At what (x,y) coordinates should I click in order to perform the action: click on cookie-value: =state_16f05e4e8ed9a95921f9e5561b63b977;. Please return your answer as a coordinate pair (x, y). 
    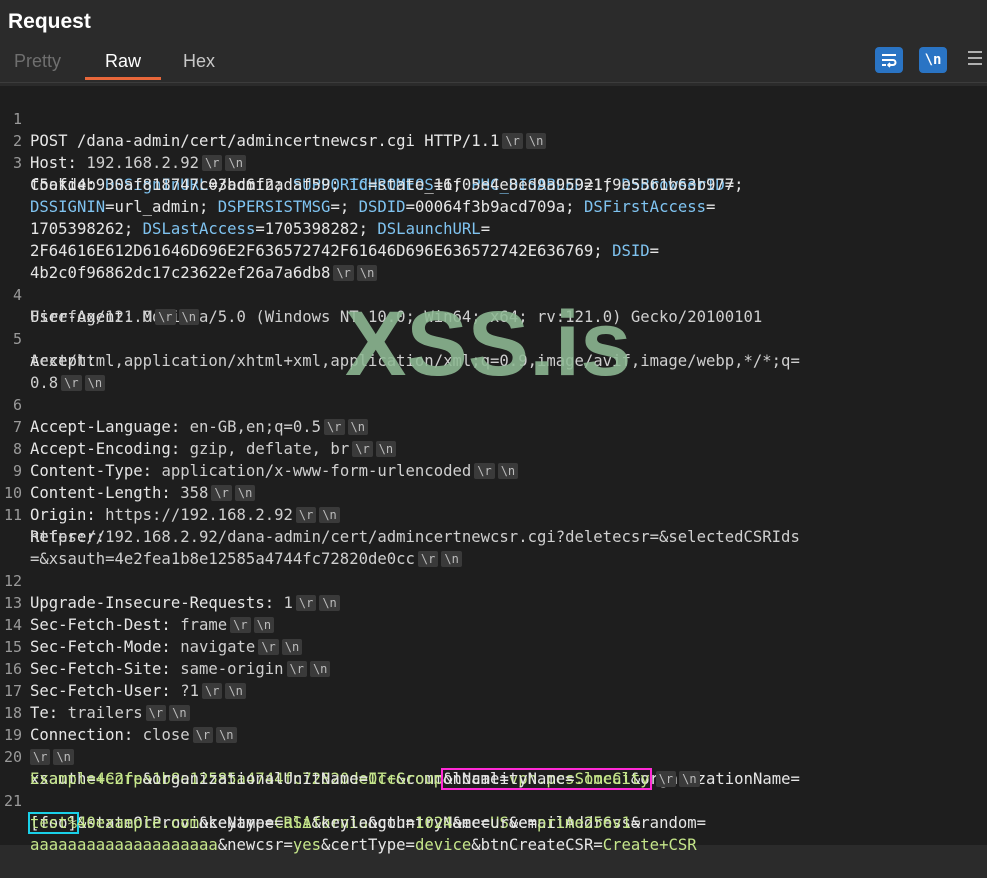
    Looking at the image, I should click on (555, 185).